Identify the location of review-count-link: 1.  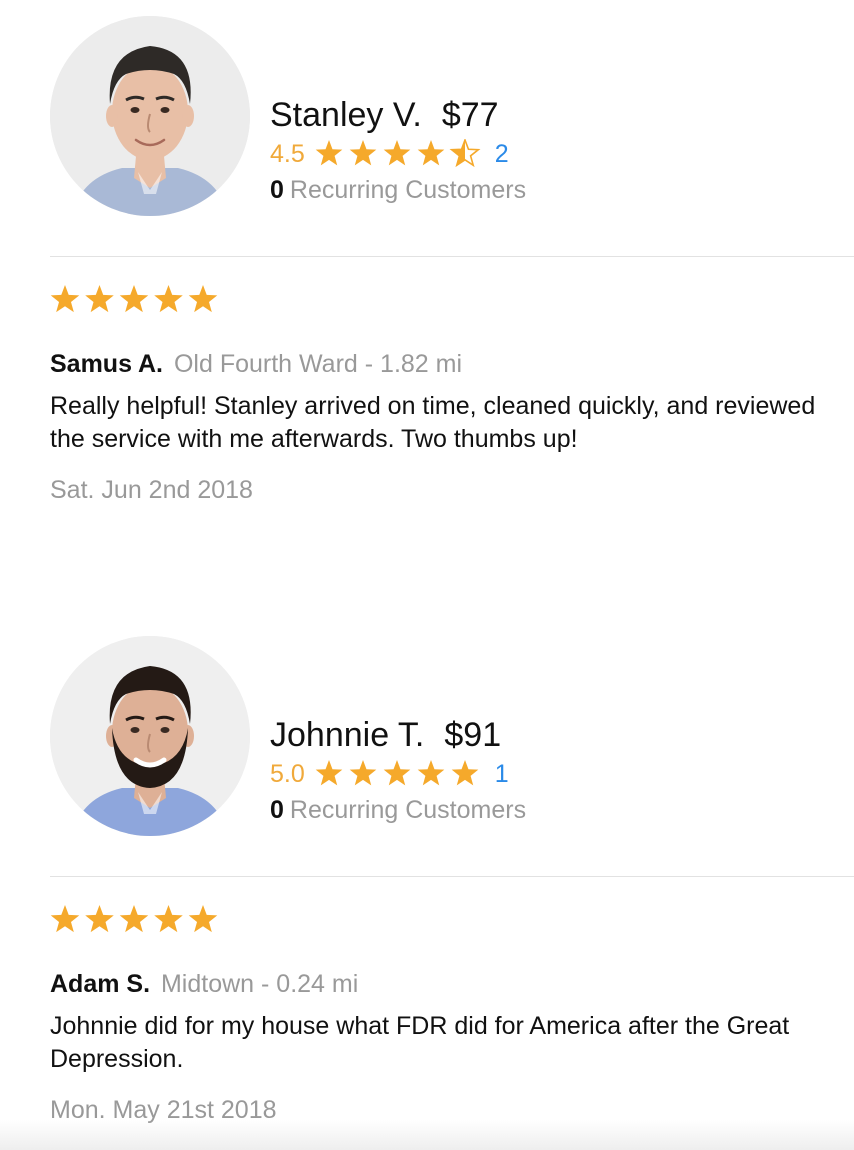
(502, 774).